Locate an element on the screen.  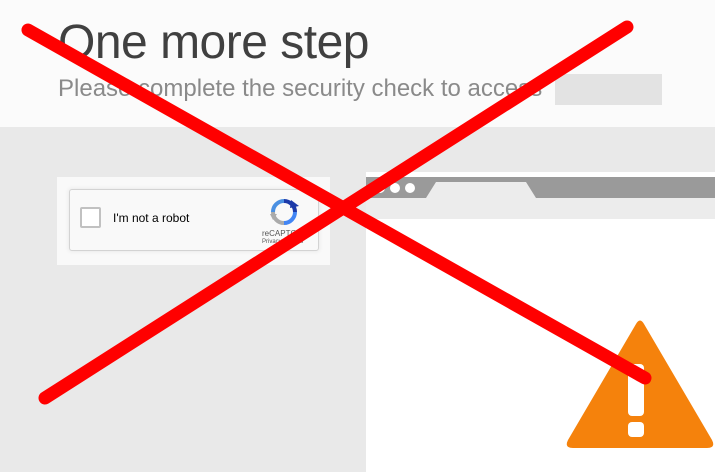
recaptcha-brand-text: reCAPTCHA is located at coordinates (285, 233).